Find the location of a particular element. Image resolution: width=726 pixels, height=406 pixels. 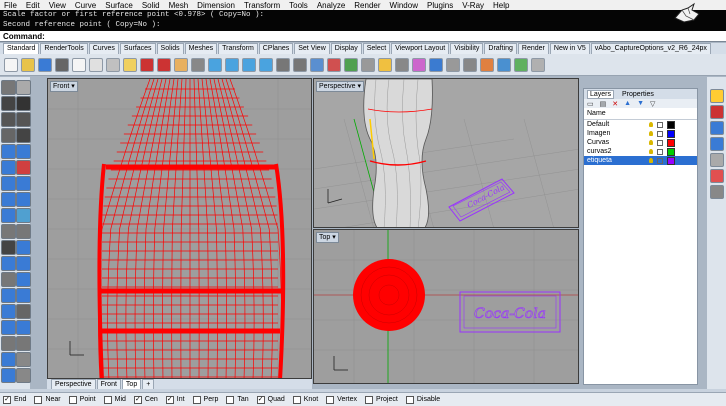

menu-item-view: View is located at coordinates (57, 5).